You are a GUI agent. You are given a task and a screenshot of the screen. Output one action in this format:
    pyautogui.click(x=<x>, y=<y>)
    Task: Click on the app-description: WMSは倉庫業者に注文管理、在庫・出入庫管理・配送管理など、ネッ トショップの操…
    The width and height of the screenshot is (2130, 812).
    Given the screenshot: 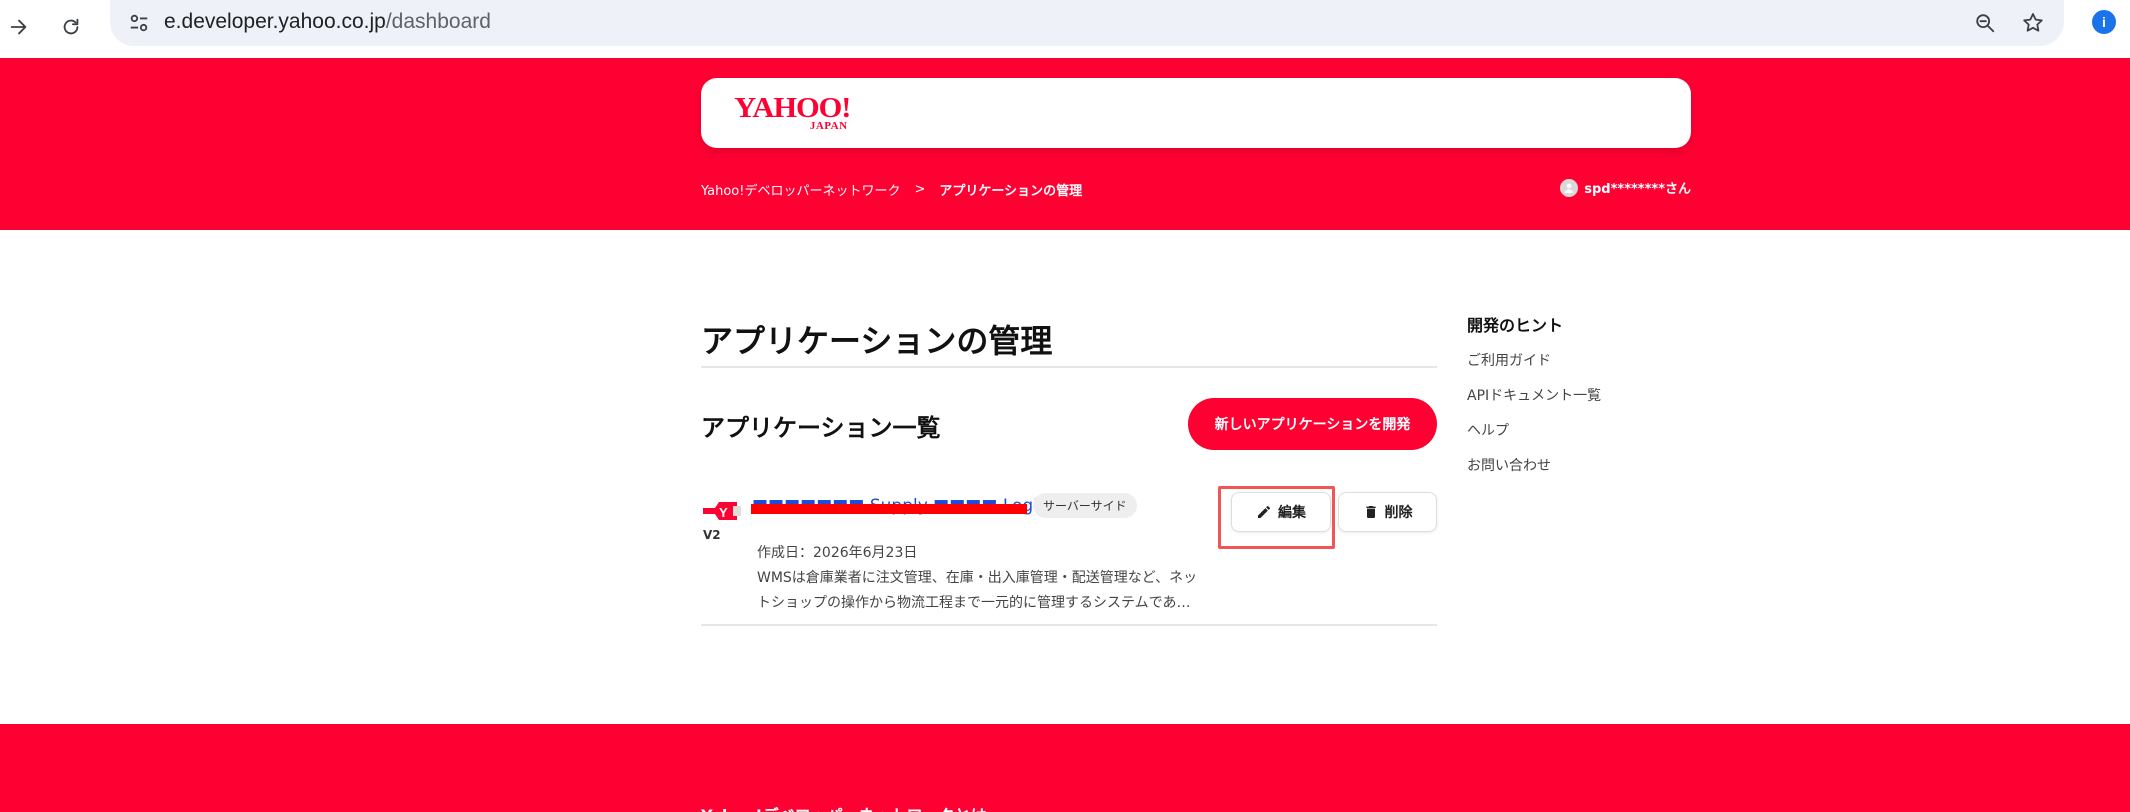 What is the action you would take?
    pyautogui.click(x=985, y=591)
    